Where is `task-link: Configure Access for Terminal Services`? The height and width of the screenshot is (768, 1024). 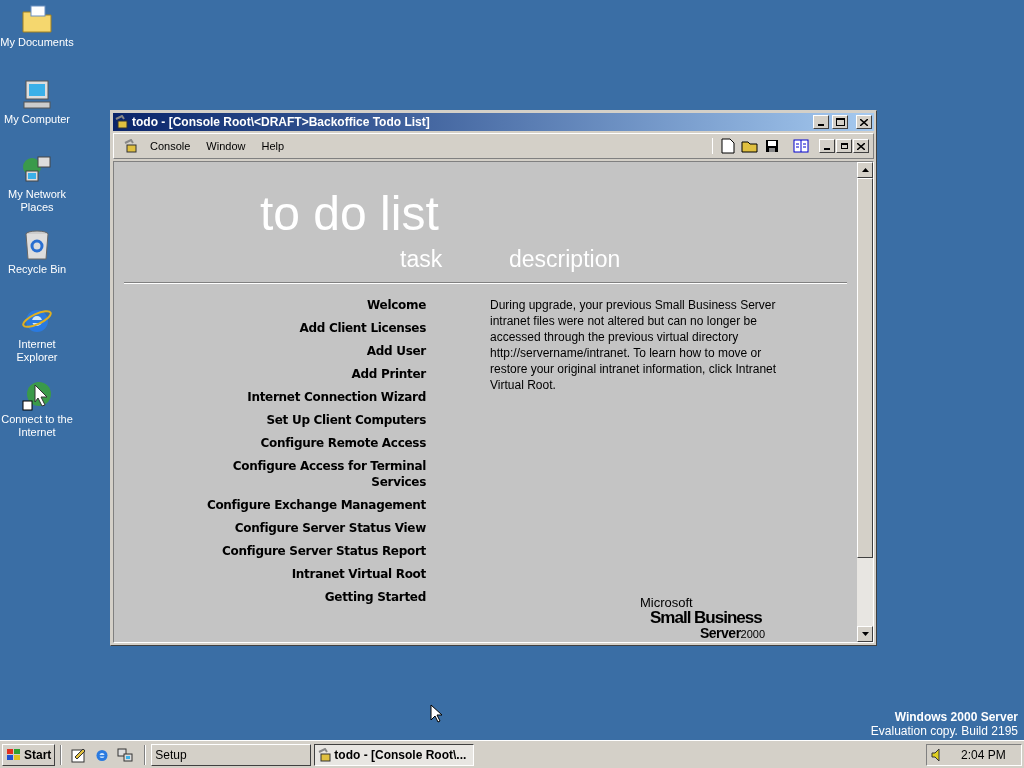 task-link: Configure Access for Terminal Services is located at coordinates (308, 474).